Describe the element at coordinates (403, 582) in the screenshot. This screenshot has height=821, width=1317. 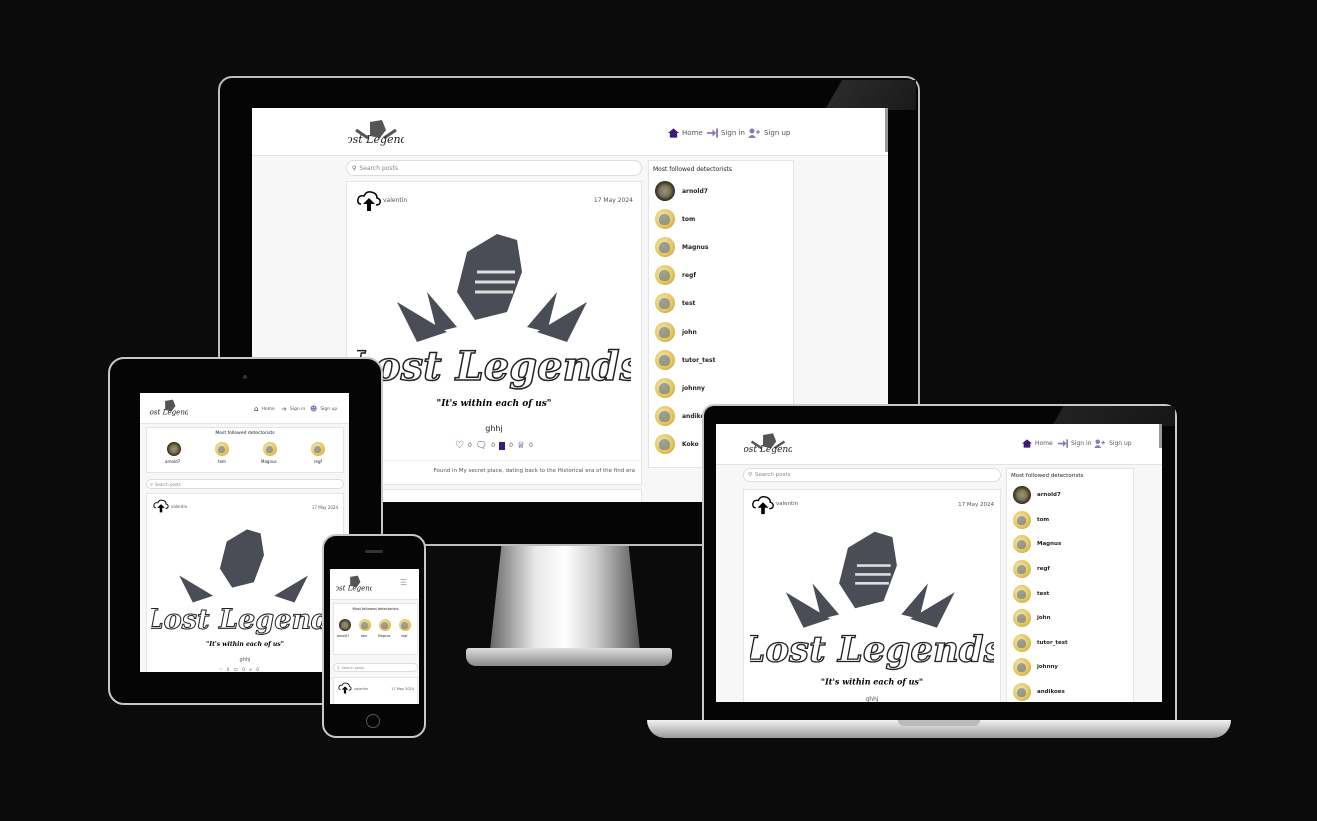
I see `hamburger-menu-icon: ☰` at that location.